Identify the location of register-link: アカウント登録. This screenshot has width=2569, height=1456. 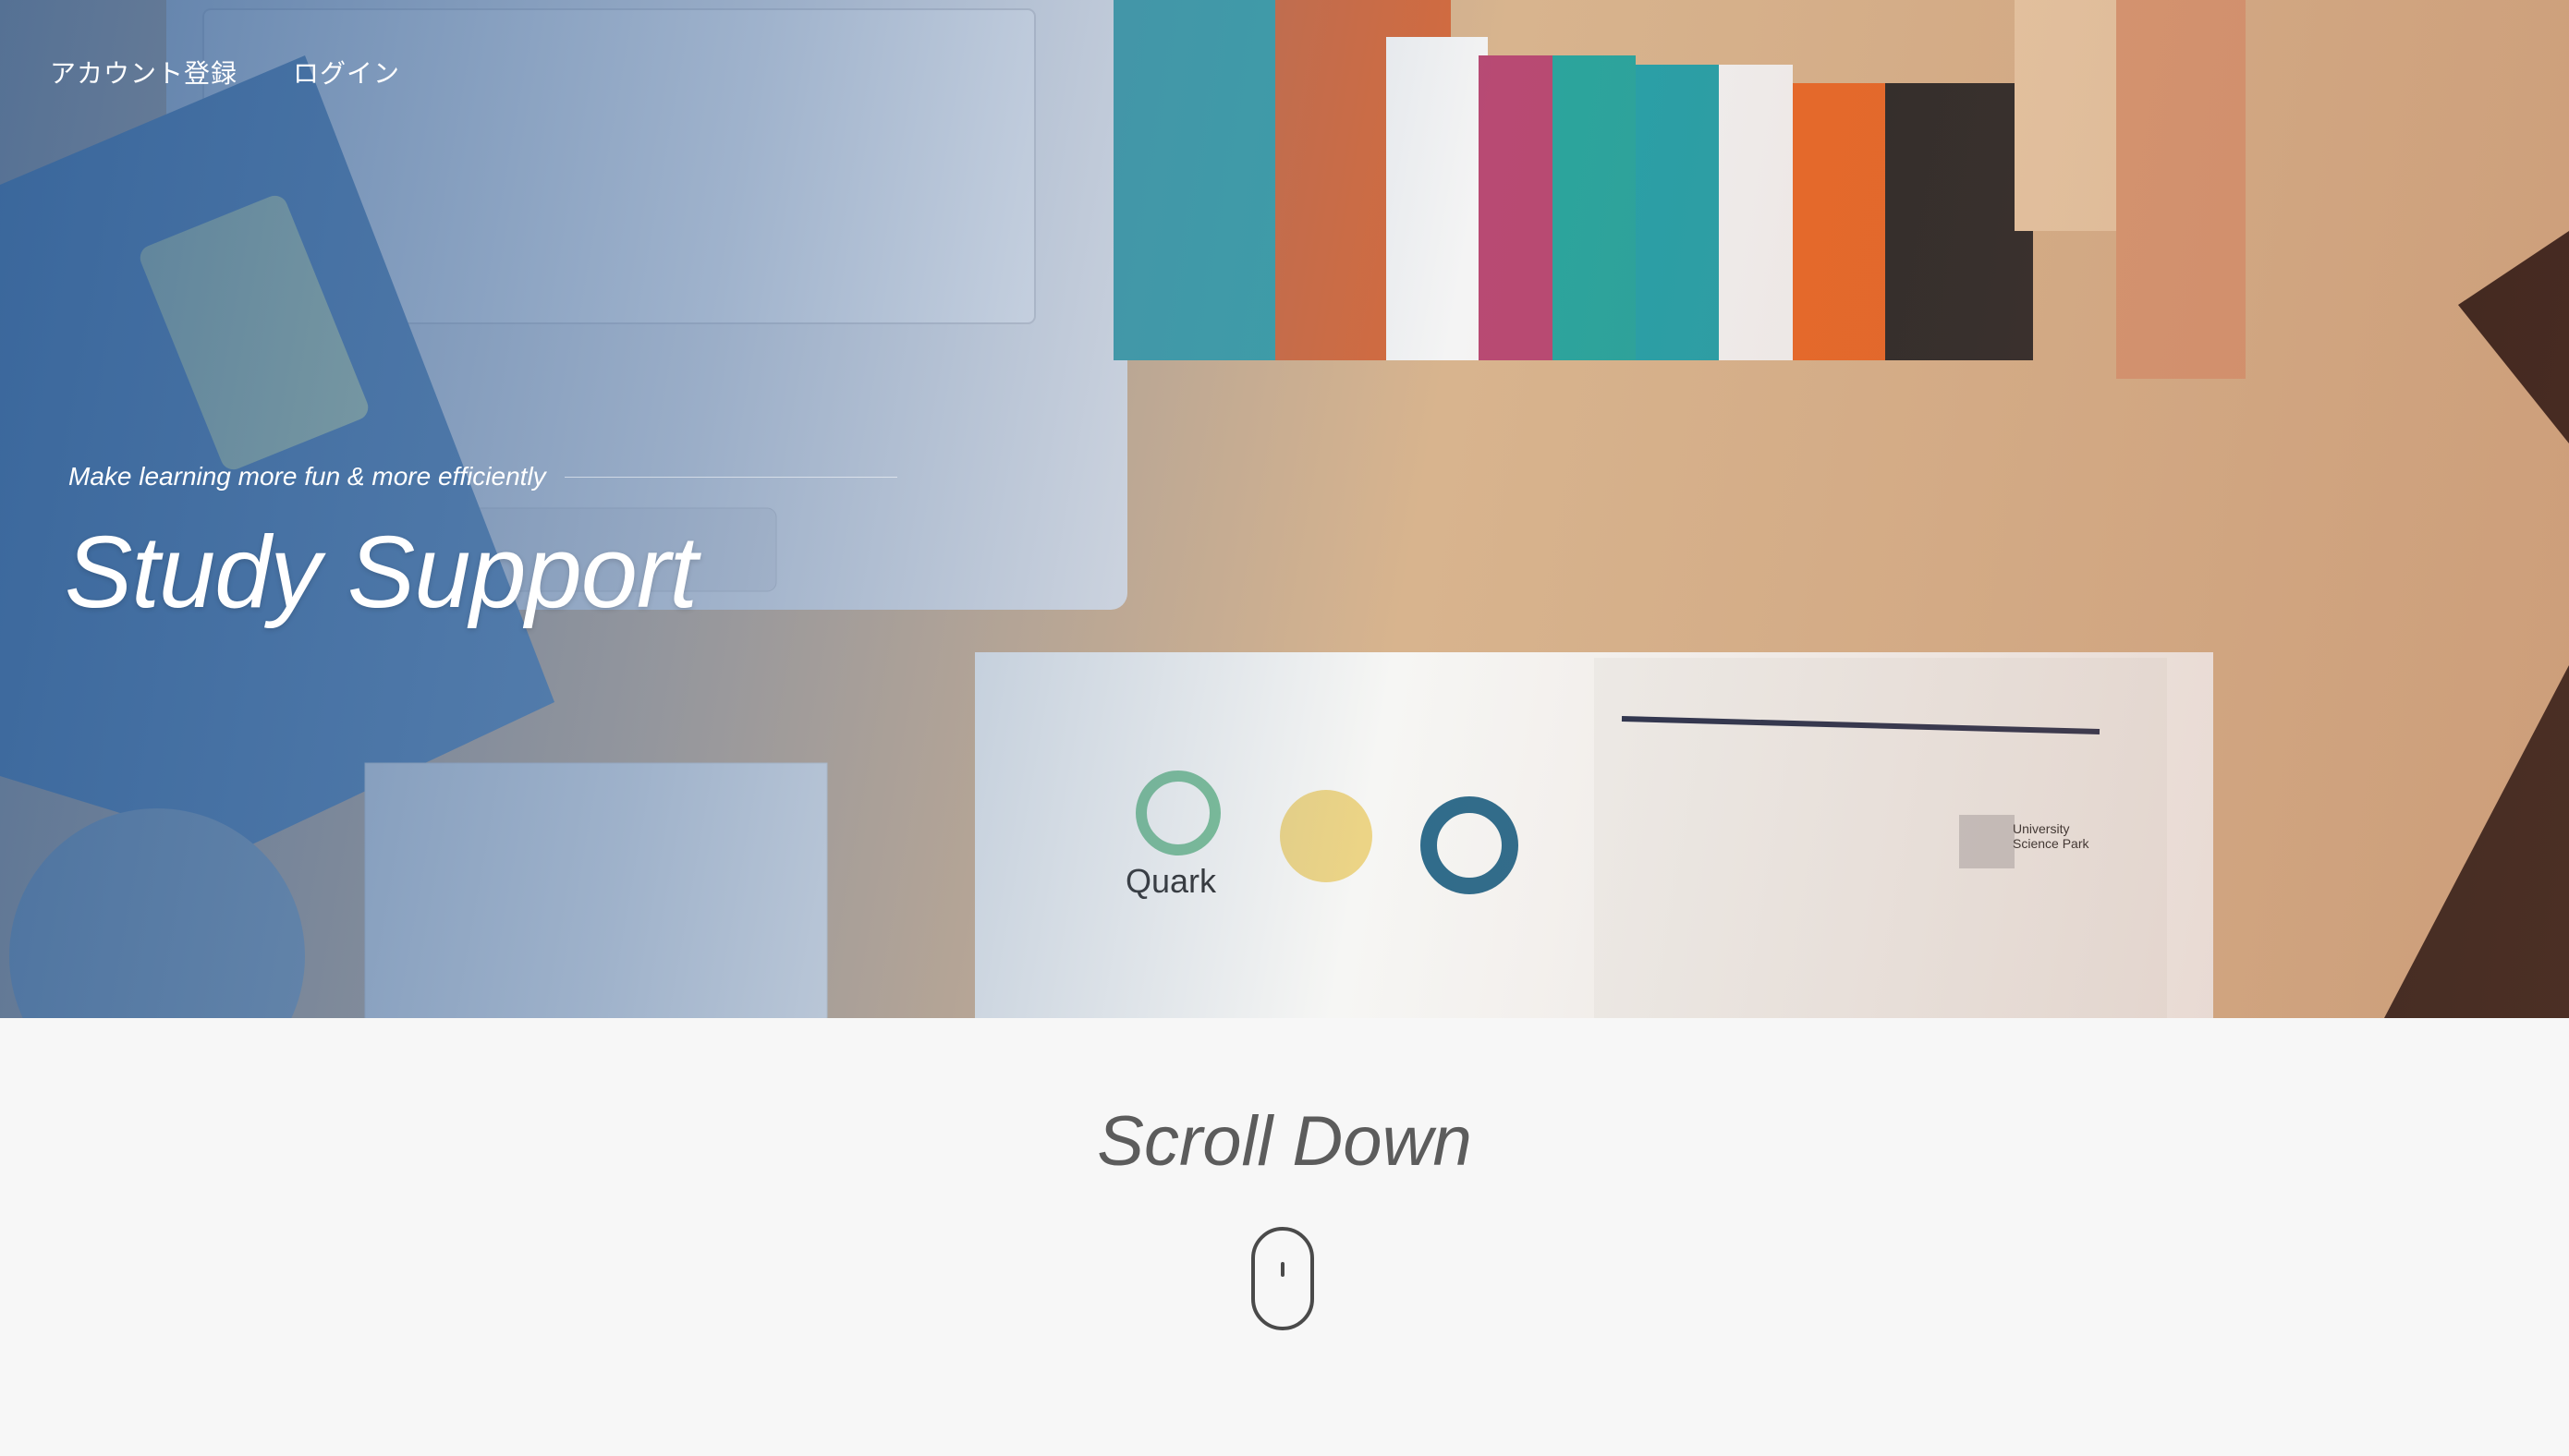
(143, 72).